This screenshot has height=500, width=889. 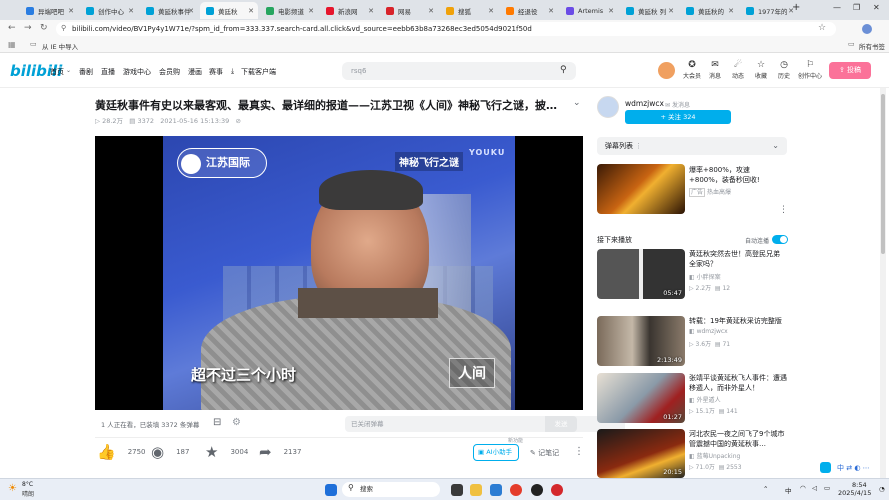 What do you see at coordinates (169, 10) in the screenshot?
I see `browser-tab: 黄延秋事件 ✕` at bounding box center [169, 10].